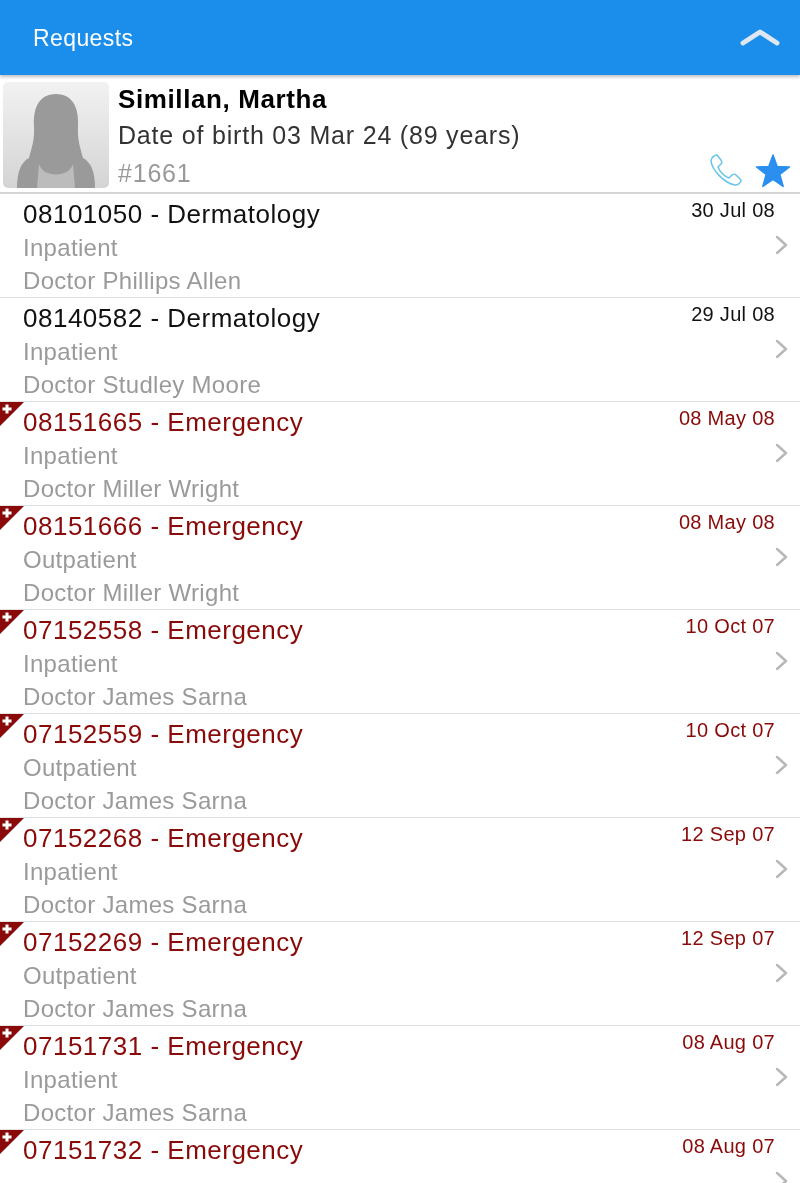 The image size is (800, 1183). What do you see at coordinates (400, 662) in the screenshot?
I see `request-row: 07152558 - Emergency Inpatient Doctor James Sarna 10 Oct 07` at bounding box center [400, 662].